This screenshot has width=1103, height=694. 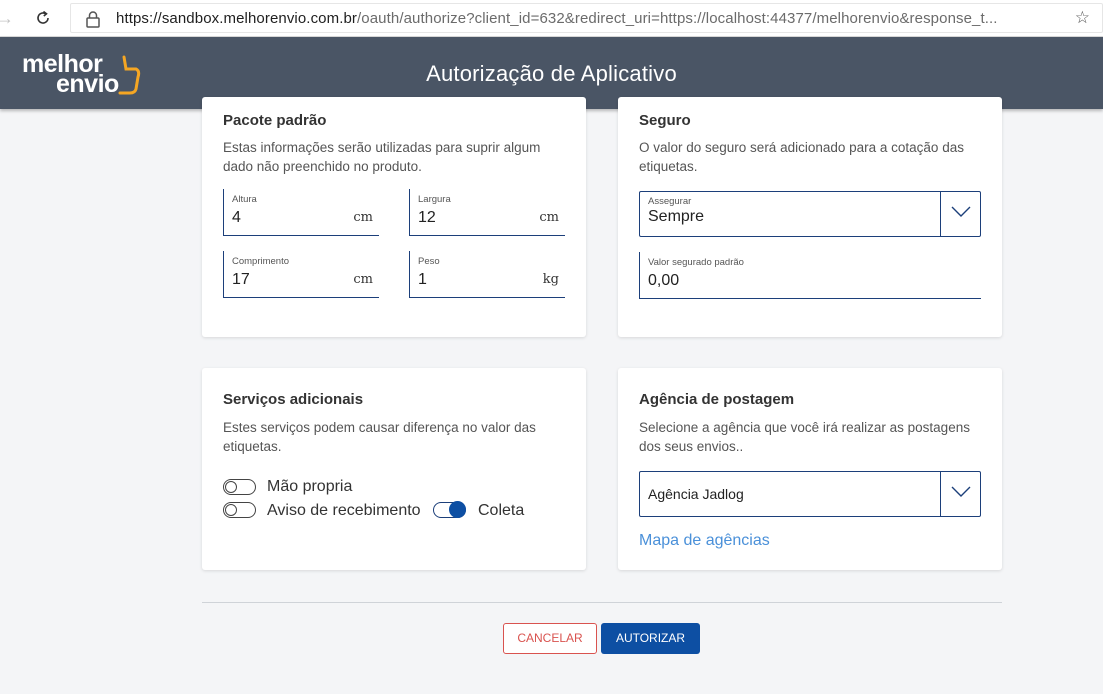 I want to click on agencia-dropdown-button, so click(x=960, y=494).